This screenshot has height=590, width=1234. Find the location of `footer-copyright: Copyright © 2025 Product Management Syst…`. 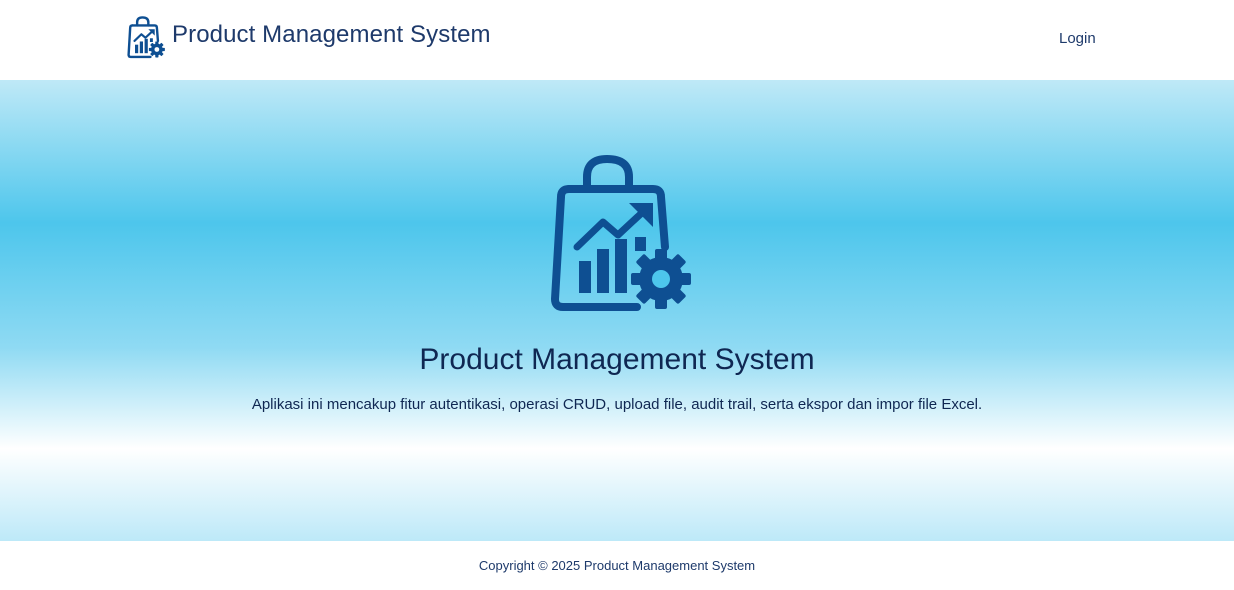

footer-copyright: Copyright © 2025 Product Management Syst… is located at coordinates (617, 565).